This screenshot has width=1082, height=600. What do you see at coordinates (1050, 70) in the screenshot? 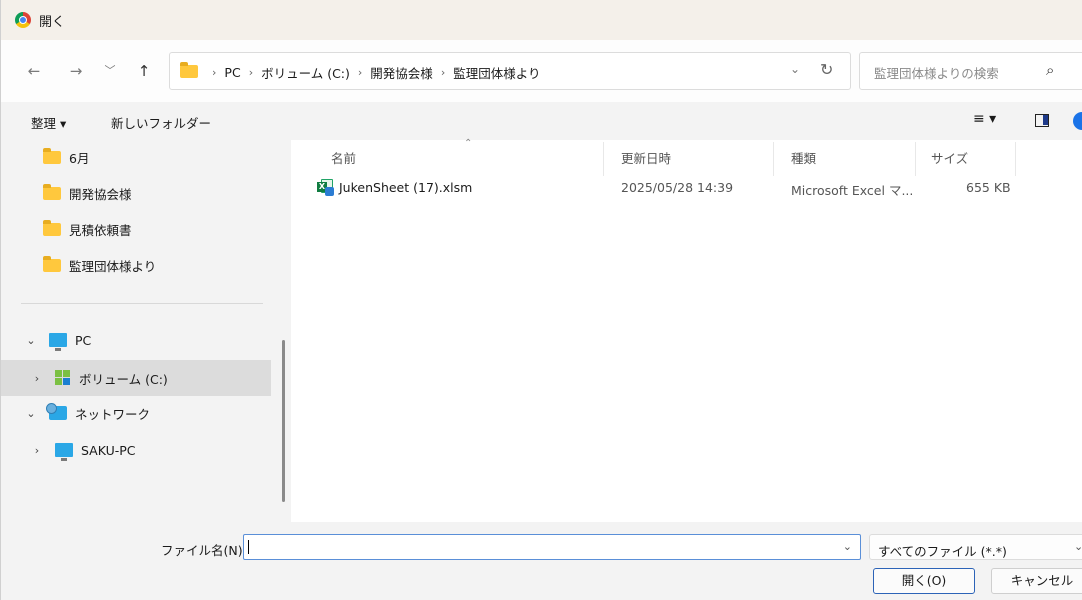
I see `search-icon: ⌕` at bounding box center [1050, 70].